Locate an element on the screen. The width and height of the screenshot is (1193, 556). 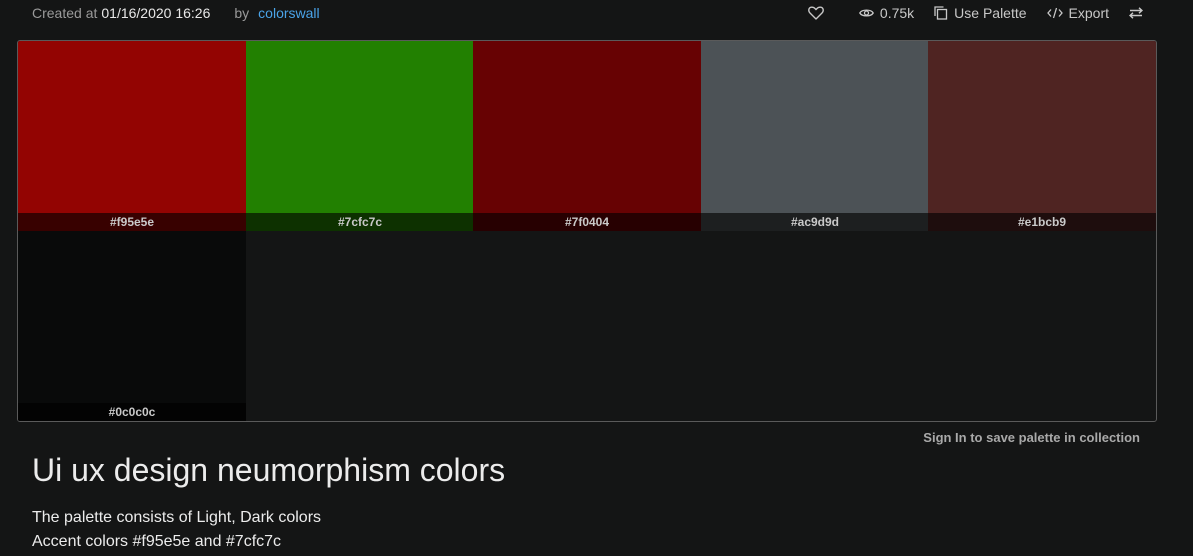
like-button is located at coordinates (816, 13).